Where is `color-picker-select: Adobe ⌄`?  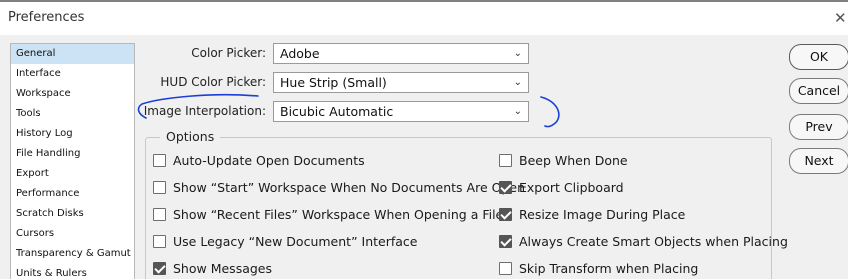 color-picker-select: Adobe ⌄ is located at coordinates (401, 53).